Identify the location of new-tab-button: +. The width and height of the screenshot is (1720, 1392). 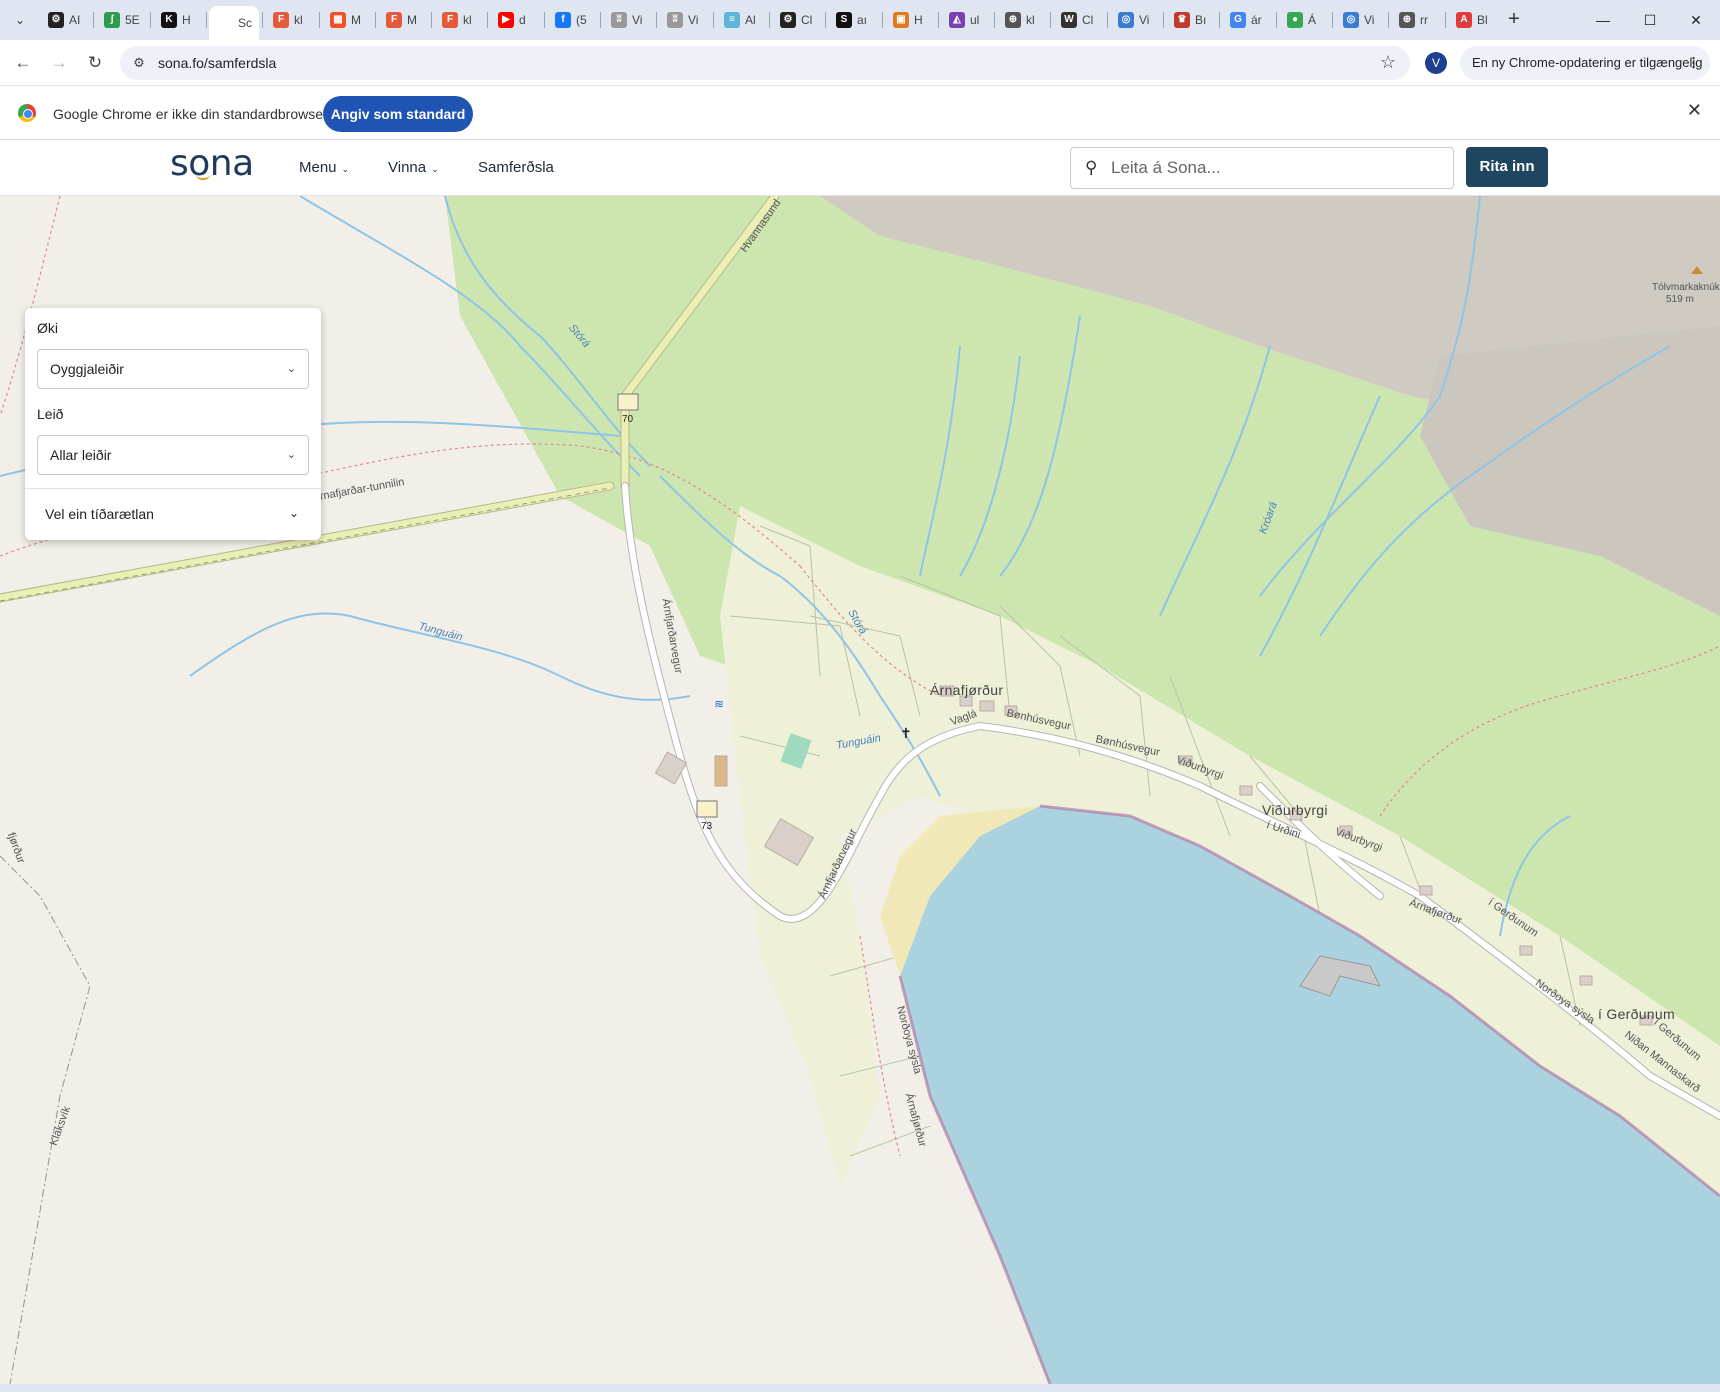
(1514, 20).